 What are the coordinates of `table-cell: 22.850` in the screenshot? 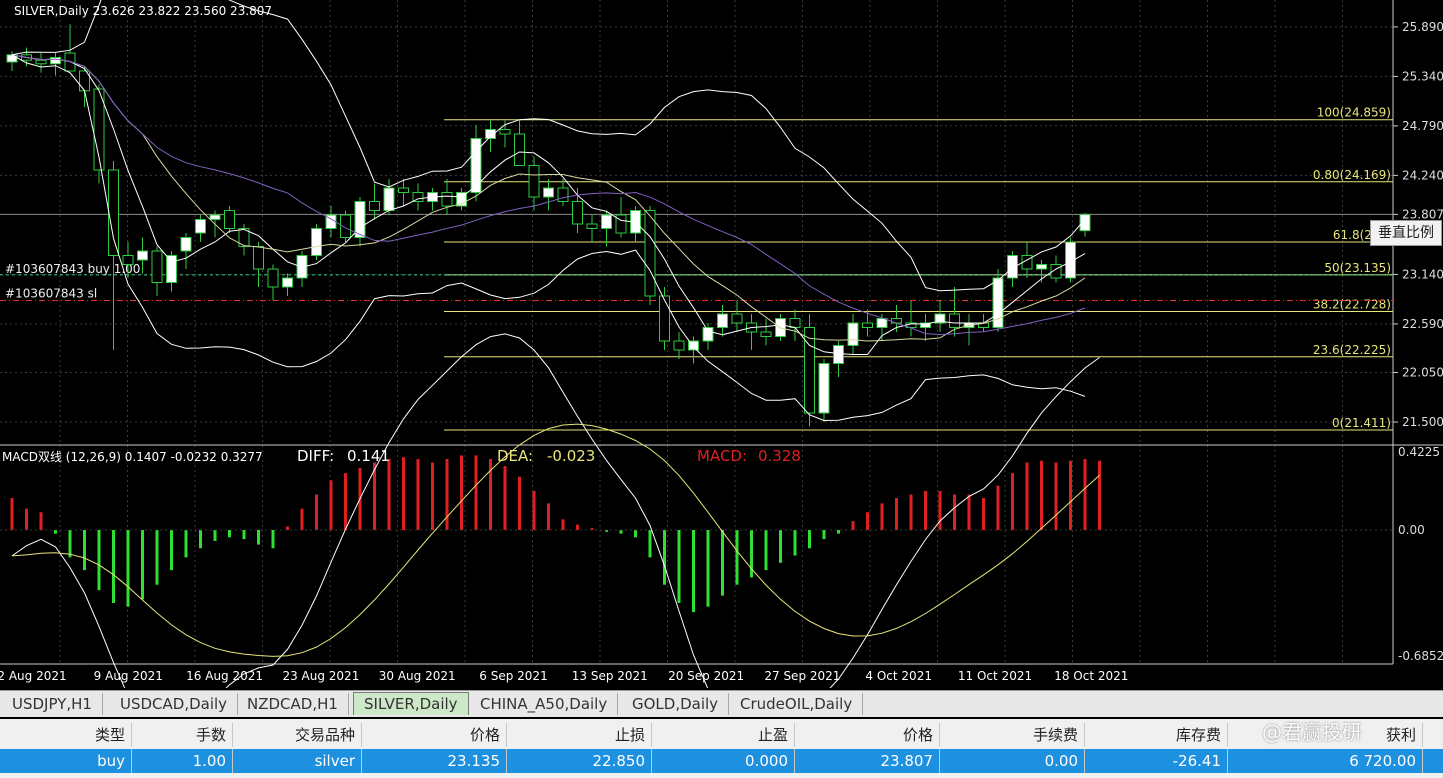 It's located at (579, 761).